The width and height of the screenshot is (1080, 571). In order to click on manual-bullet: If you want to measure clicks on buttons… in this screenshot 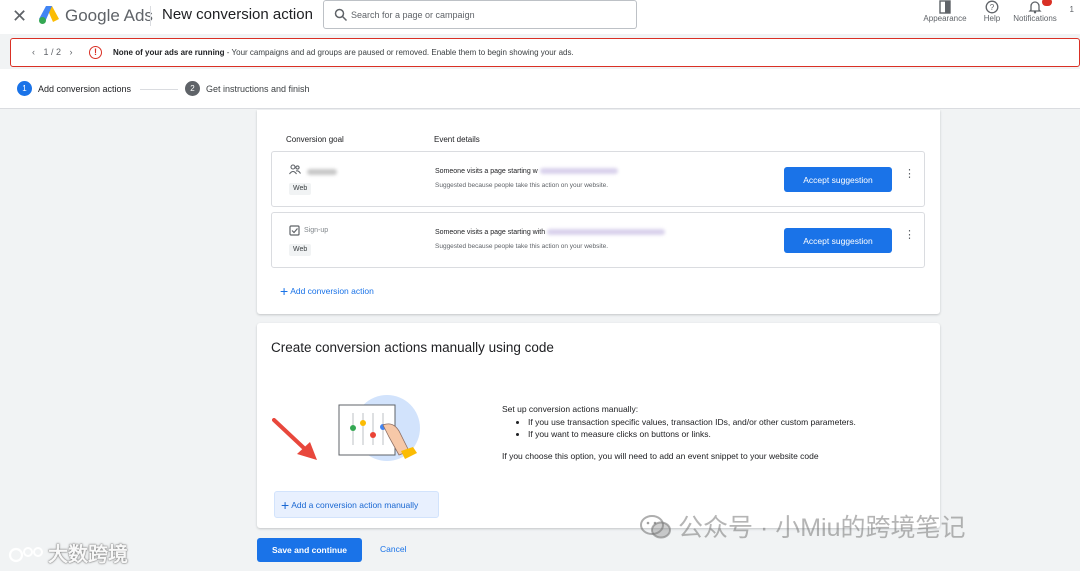, I will do `click(692, 434)`.